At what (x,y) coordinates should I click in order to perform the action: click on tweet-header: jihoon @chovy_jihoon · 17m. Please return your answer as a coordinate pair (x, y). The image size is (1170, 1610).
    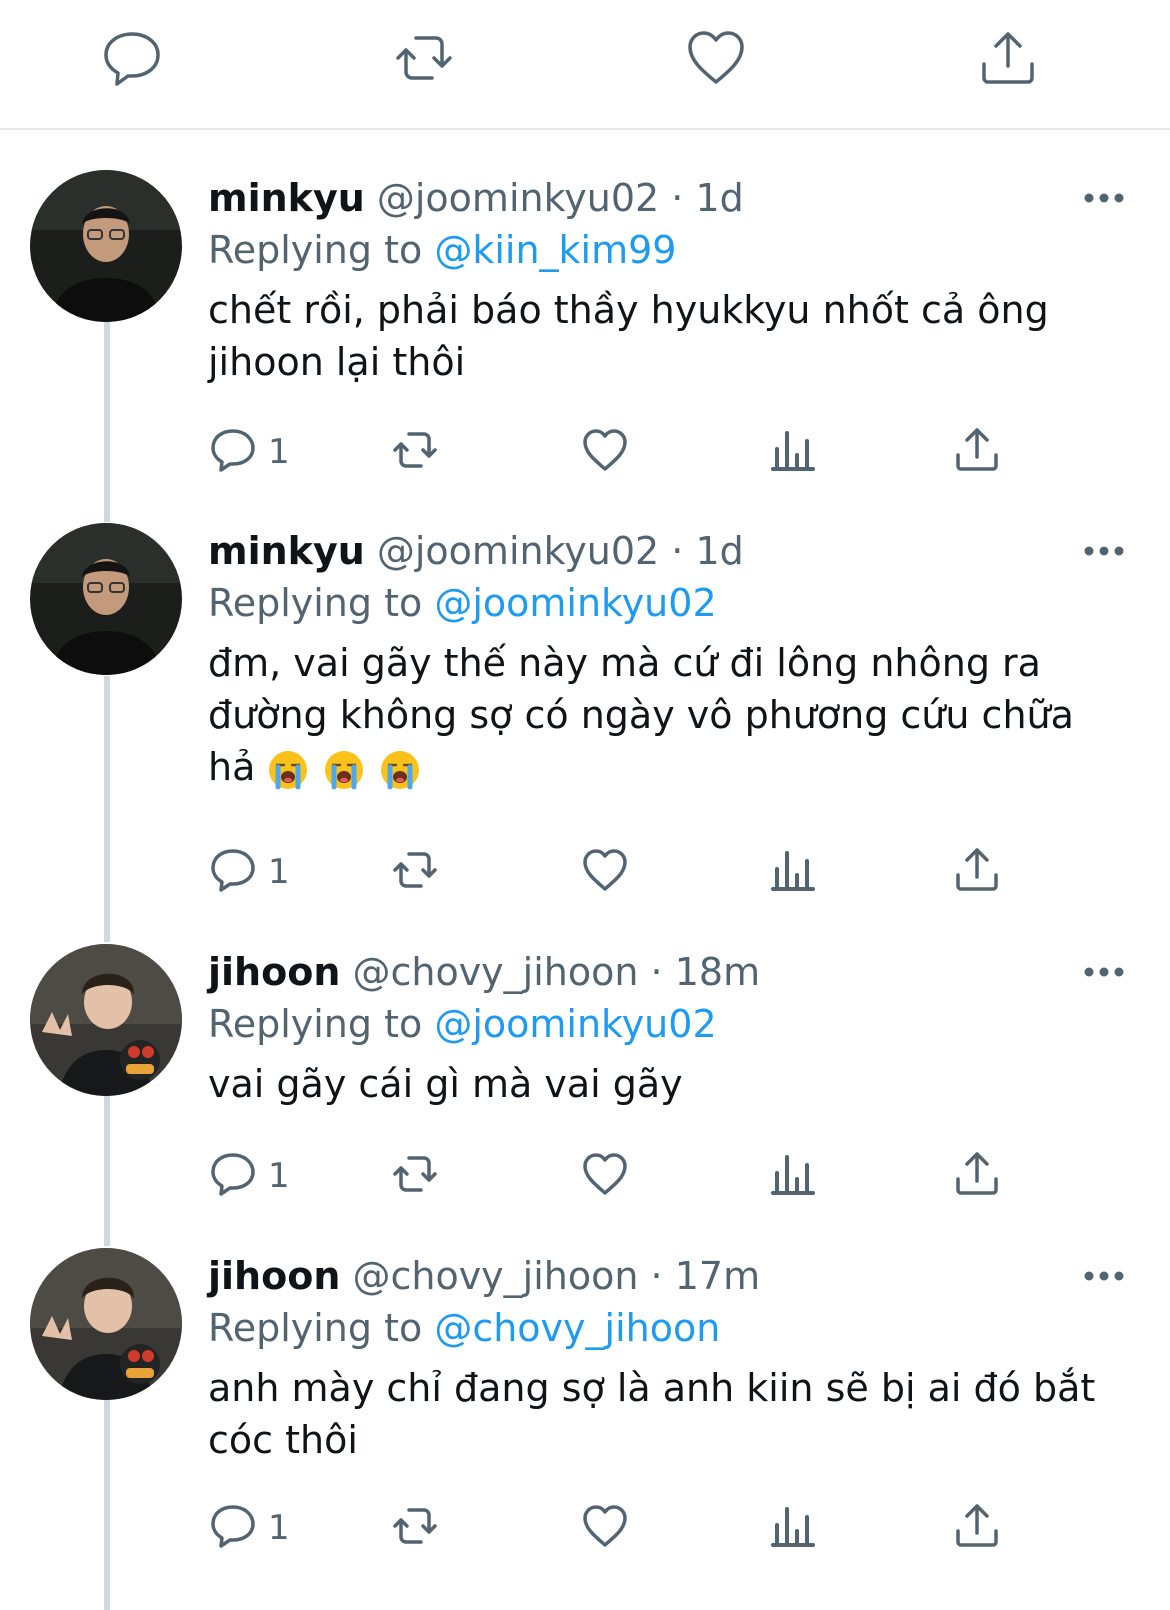
    Looking at the image, I should click on (484, 1276).